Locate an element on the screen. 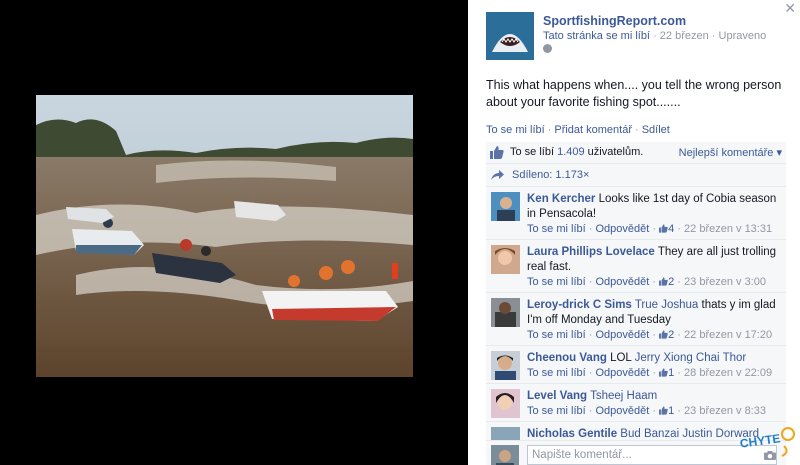 This screenshot has width=800, height=465. likes-number: 4 is located at coordinates (671, 229).